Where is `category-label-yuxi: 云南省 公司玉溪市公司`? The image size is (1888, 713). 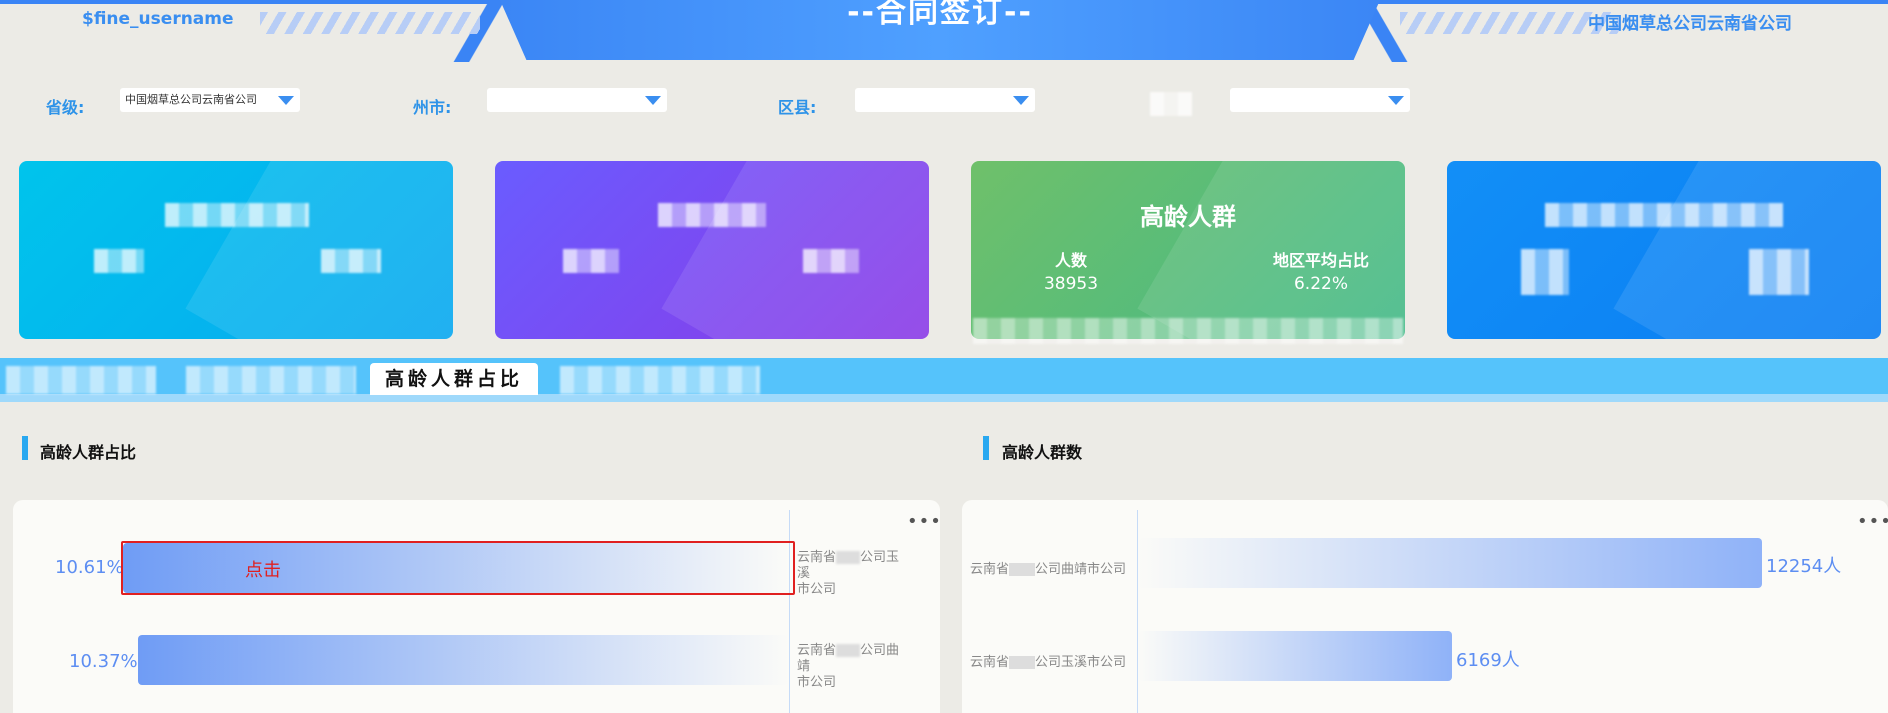
category-label-yuxi: 云南省 公司玉溪市公司 is located at coordinates (1048, 663).